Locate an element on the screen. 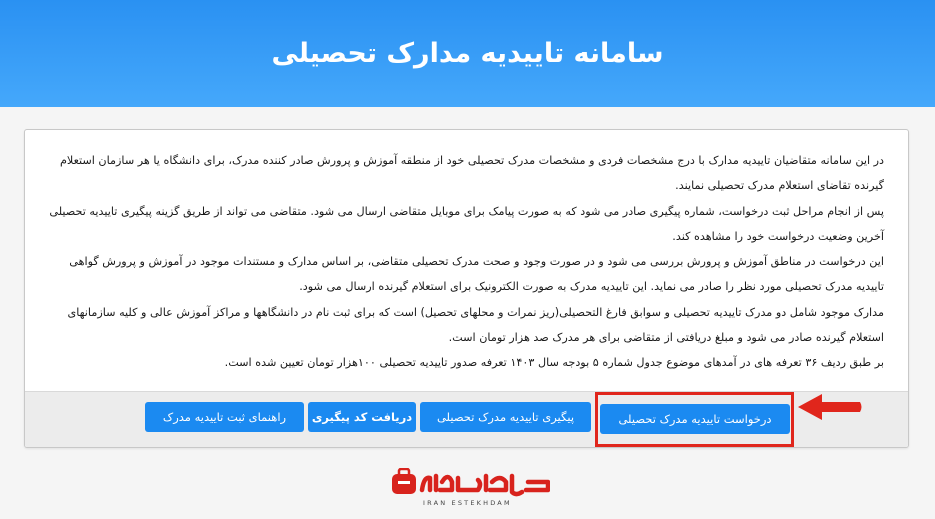 The width and height of the screenshot is (935, 519). registration-guide-button: راهنمای ثبت تاییدیه مدرک is located at coordinates (224, 417).